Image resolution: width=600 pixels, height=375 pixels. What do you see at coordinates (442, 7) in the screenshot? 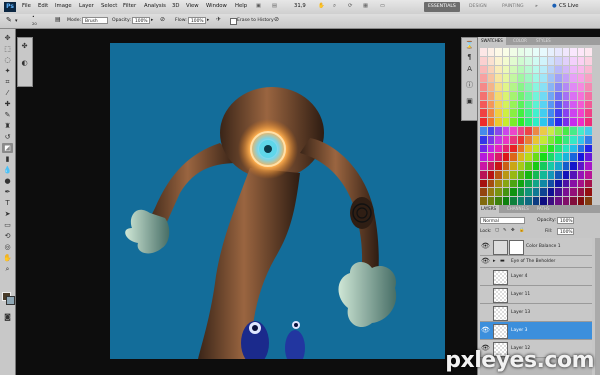
I see `workspace-essentials: ESSENTIALS` at bounding box center [442, 7].